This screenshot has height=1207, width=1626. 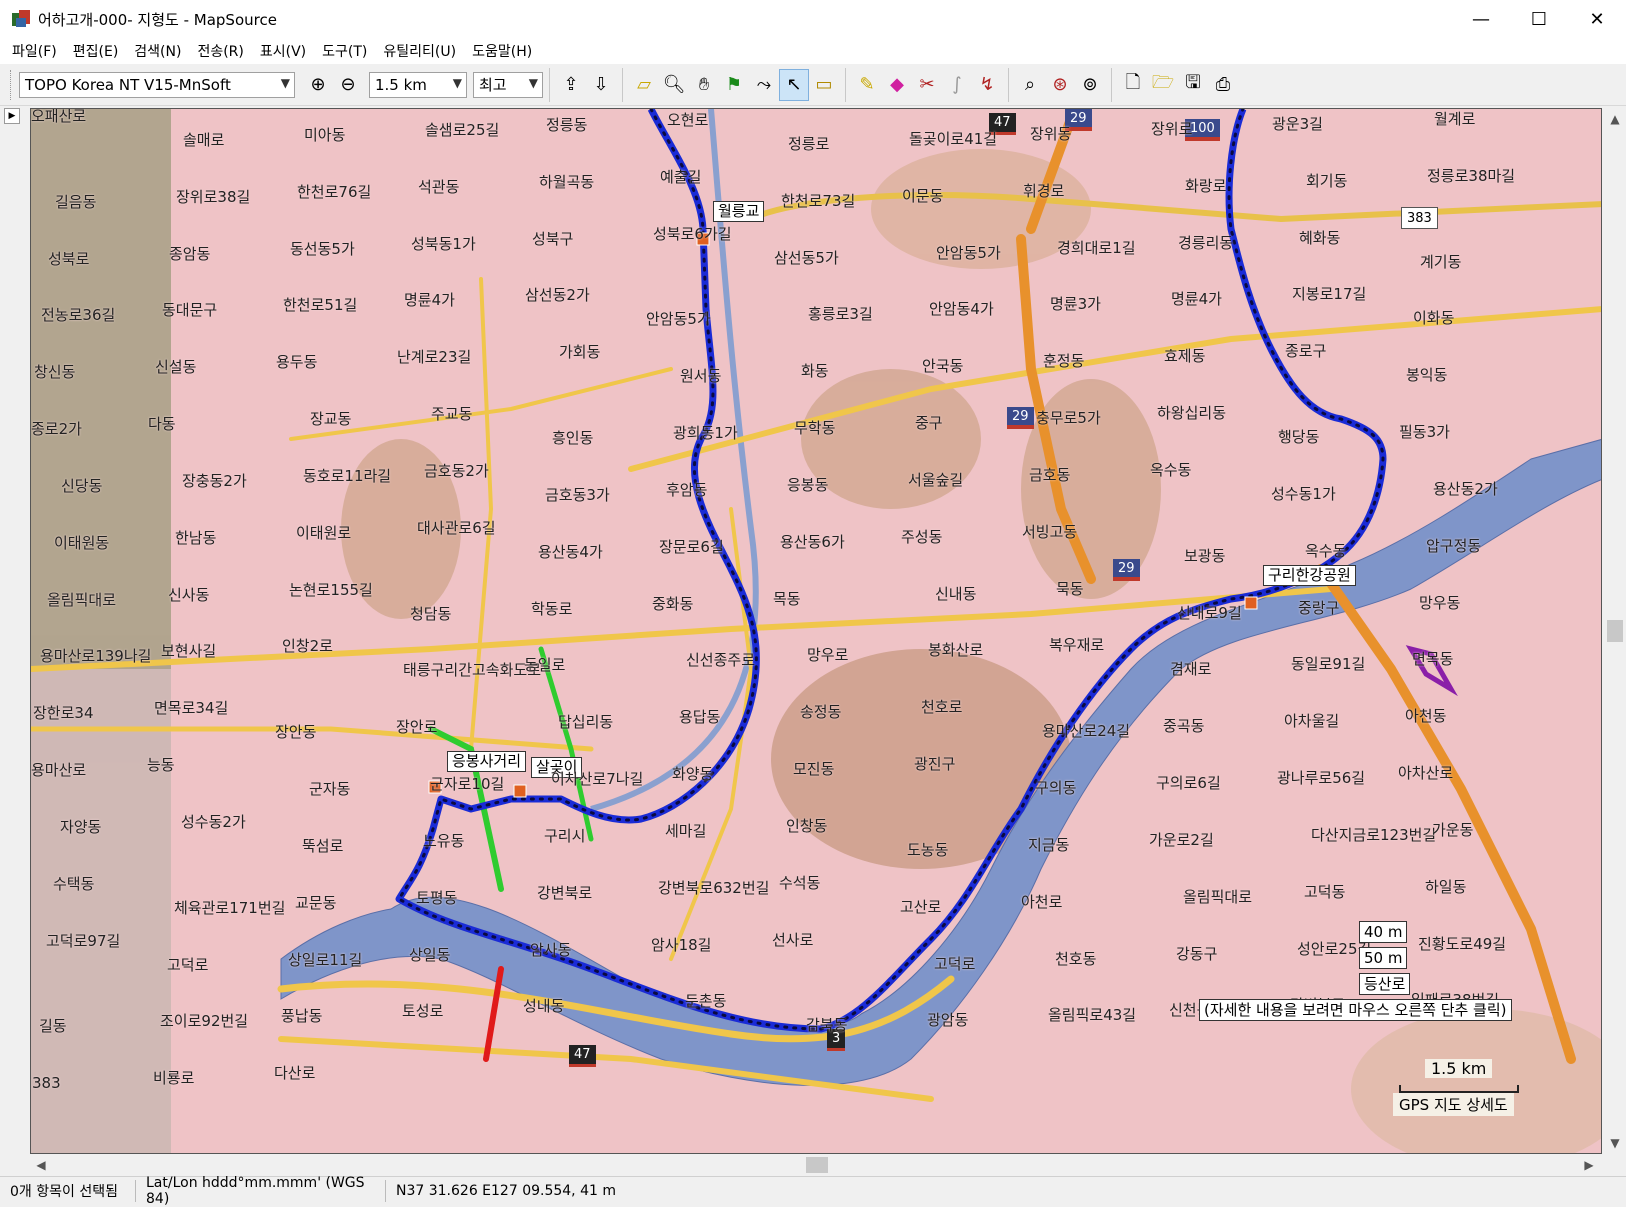 I want to click on scroll-up-button: ▲, so click(x=1615, y=119).